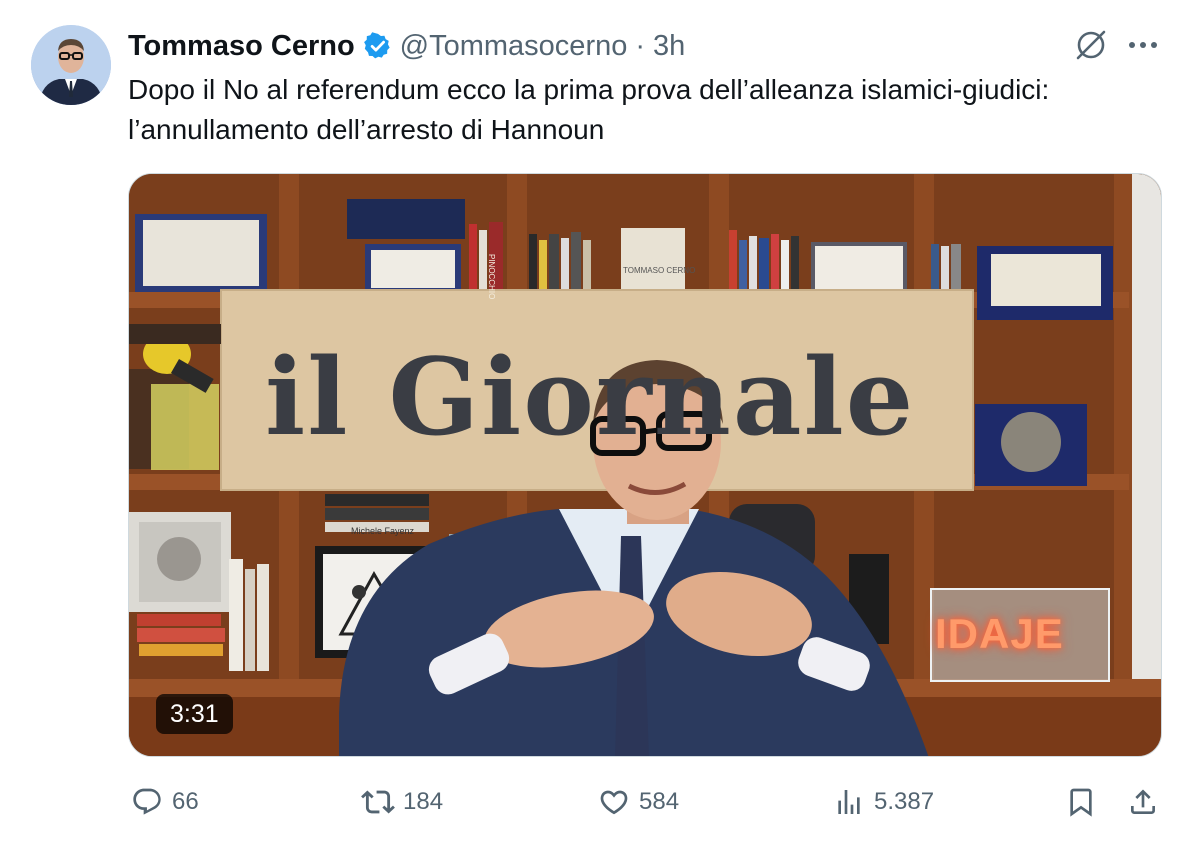 This screenshot has width=1200, height=849. Describe the element at coordinates (638, 802) in the screenshot. I see `like-button: 584` at that location.